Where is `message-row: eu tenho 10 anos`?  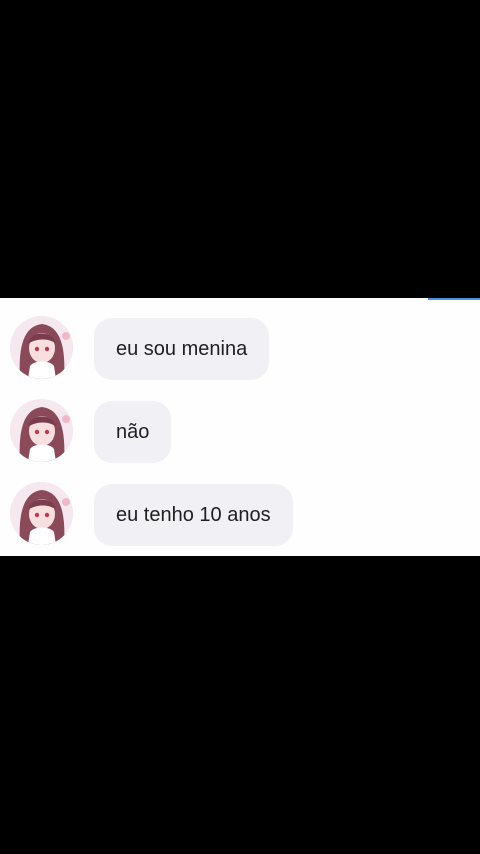 message-row: eu tenho 10 anos is located at coordinates (240, 515).